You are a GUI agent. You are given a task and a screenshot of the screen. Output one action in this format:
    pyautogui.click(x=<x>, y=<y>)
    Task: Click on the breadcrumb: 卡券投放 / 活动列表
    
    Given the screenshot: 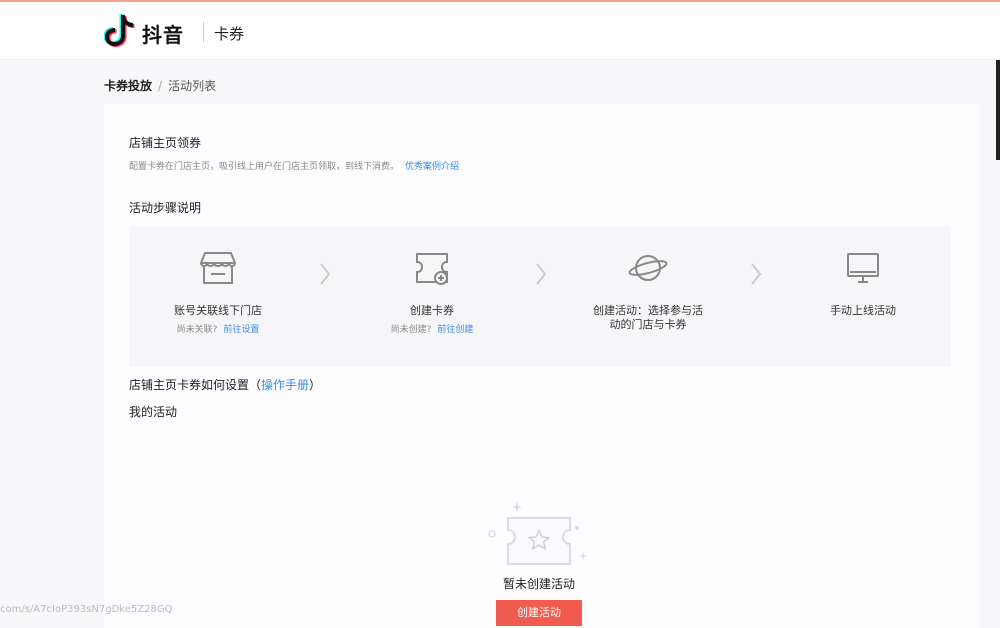 What is the action you would take?
    pyautogui.click(x=160, y=85)
    